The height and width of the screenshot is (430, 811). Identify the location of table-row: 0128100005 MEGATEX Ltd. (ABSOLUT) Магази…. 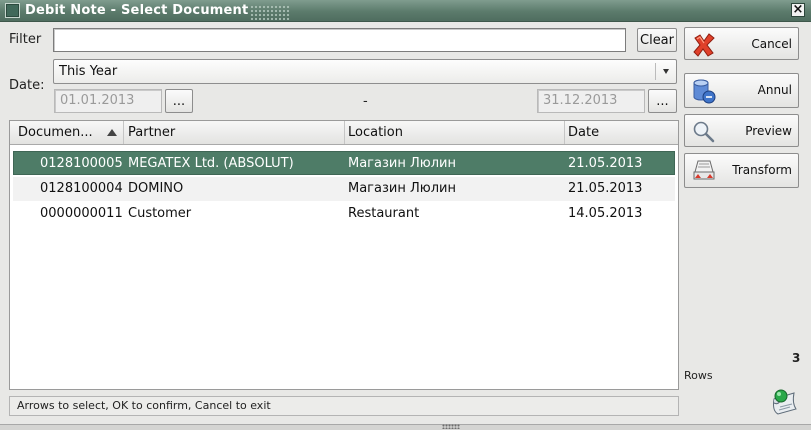
(344, 163).